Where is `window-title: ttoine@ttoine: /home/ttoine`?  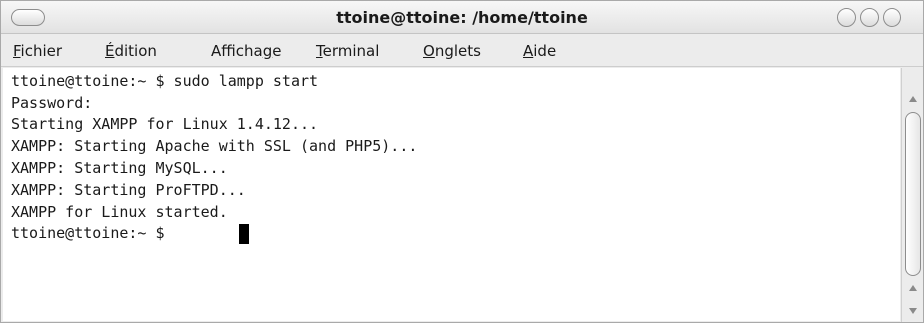
window-title: ttoine@ttoine: /home/ttoine is located at coordinates (462, 17).